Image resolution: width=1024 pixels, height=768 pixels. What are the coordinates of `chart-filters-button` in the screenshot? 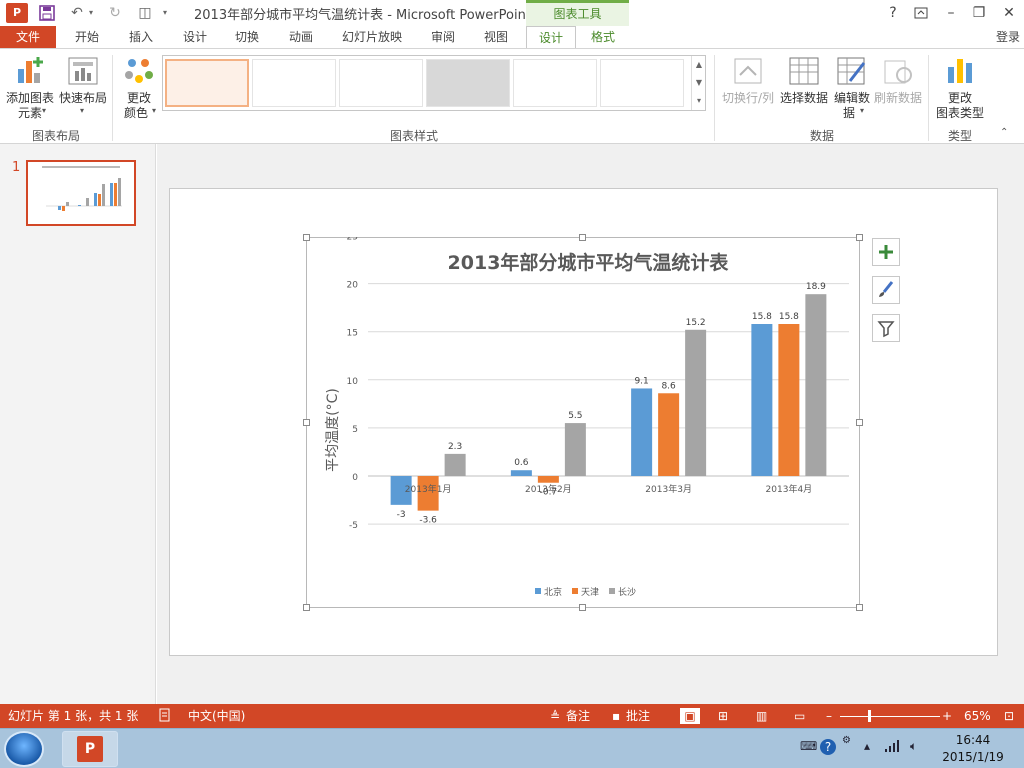 It's located at (886, 328).